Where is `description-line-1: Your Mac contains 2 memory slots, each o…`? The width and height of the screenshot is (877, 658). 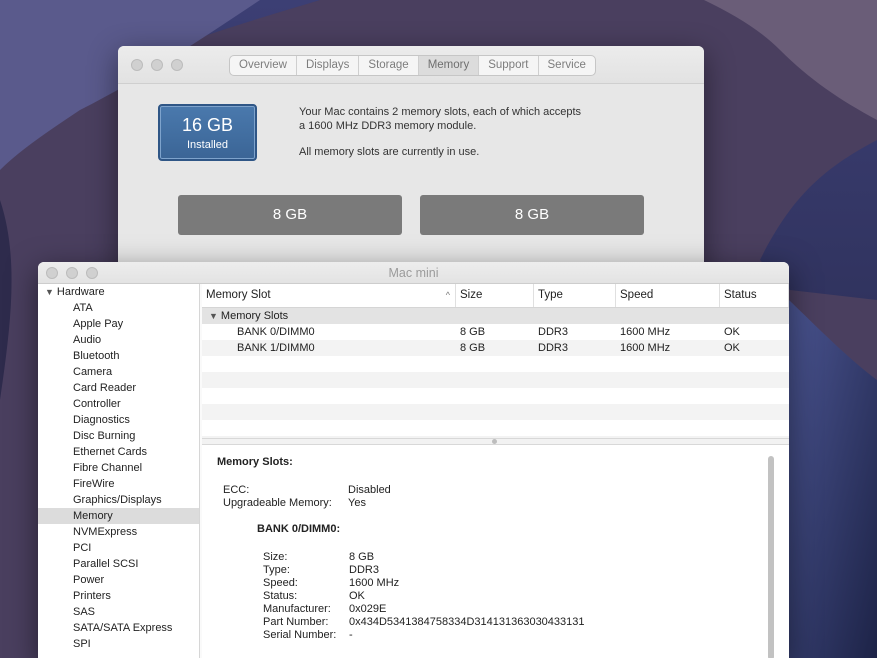
description-line-1: Your Mac contains 2 memory slots, each o… is located at coordinates (440, 112).